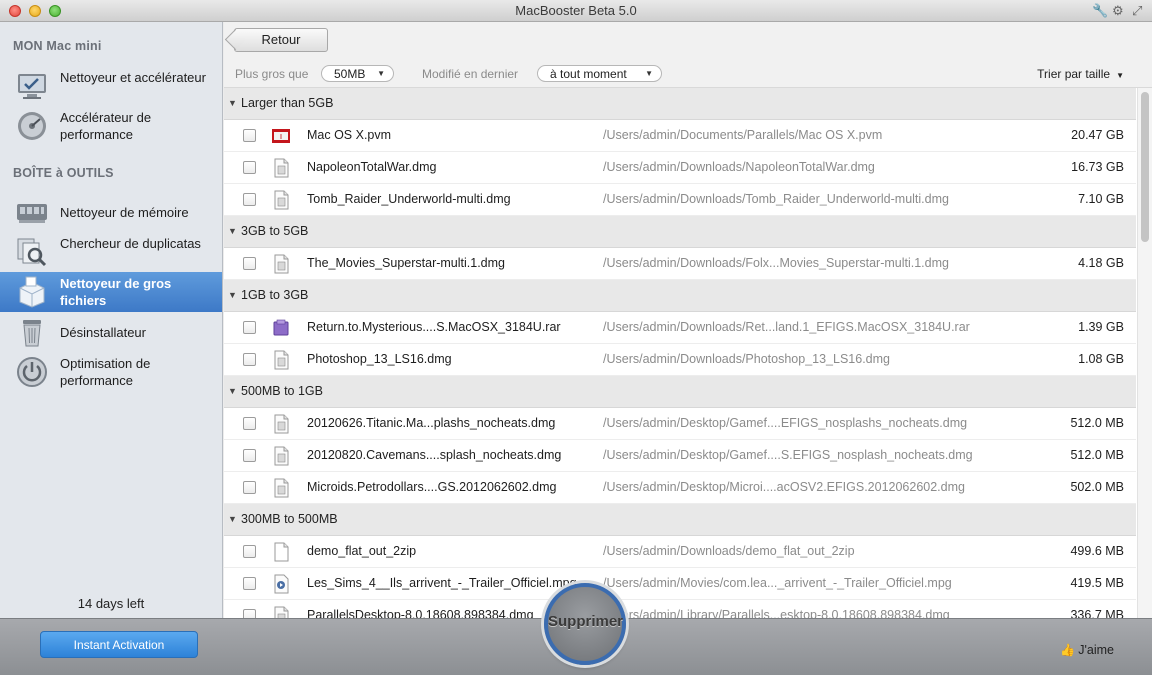 The width and height of the screenshot is (1152, 675). I want to click on back-button: Retour, so click(281, 40).